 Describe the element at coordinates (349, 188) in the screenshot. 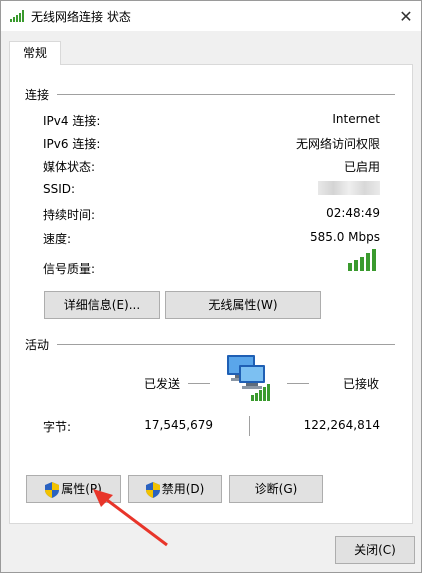

I see `ssid-value-redacted` at that location.